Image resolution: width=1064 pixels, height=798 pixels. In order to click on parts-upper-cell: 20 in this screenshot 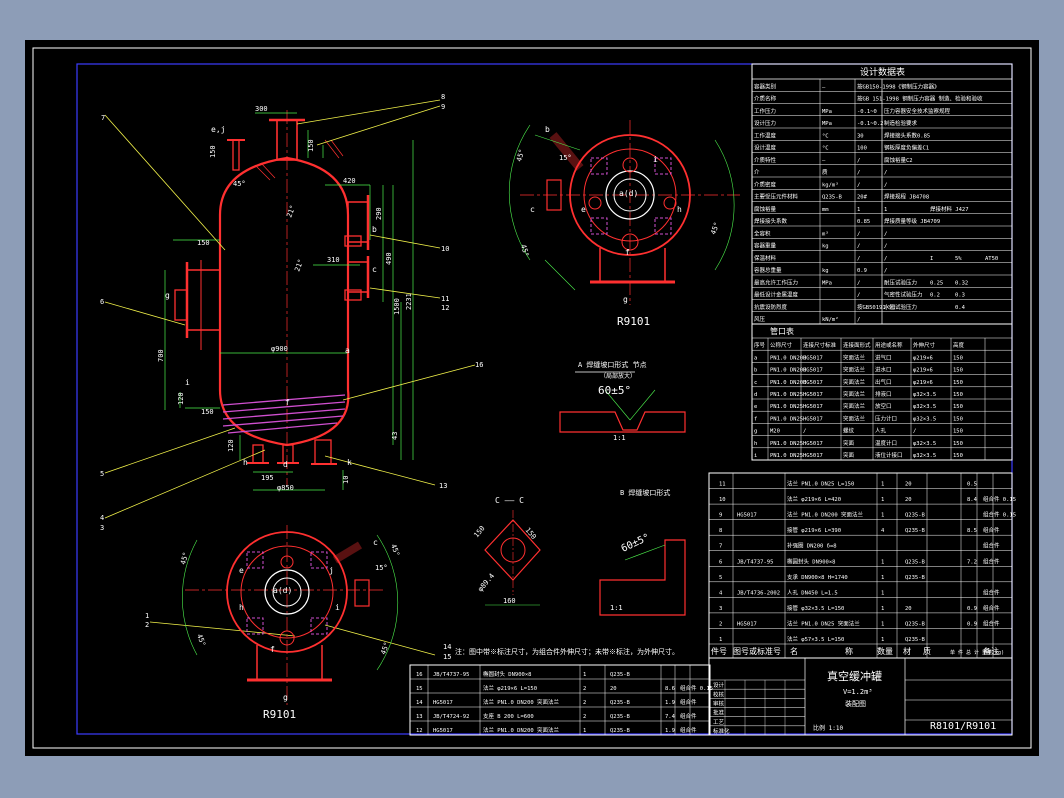, I will do `click(908, 609)`.